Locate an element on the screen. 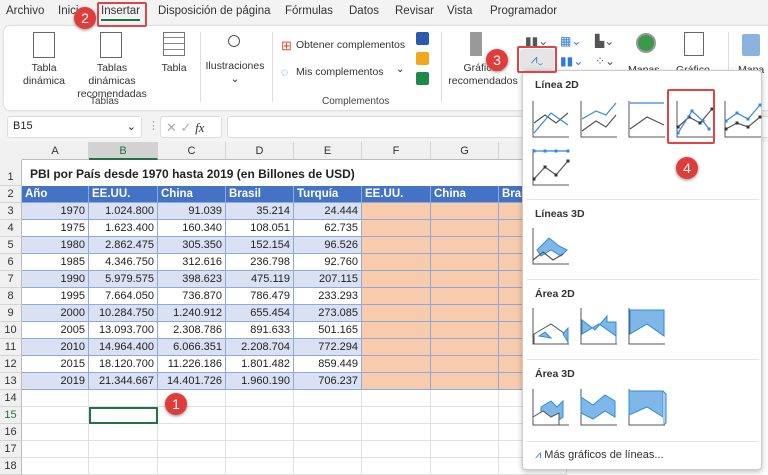 Image resolution: width=768 pixels, height=475 pixels. row-header-16: 16 is located at coordinates (11, 432).